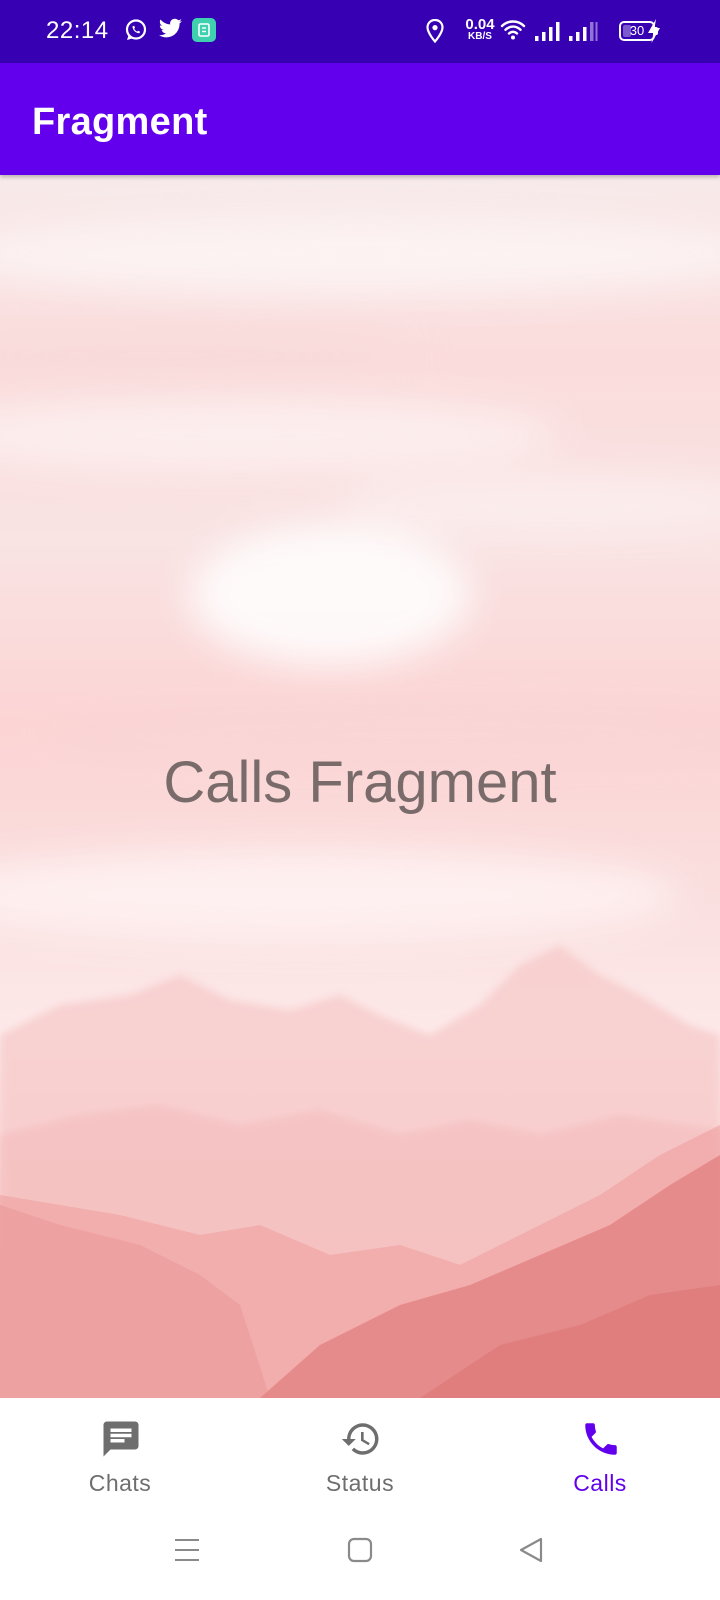 The image size is (720, 1600). I want to click on network-speed-unit: KB/S, so click(480, 36).